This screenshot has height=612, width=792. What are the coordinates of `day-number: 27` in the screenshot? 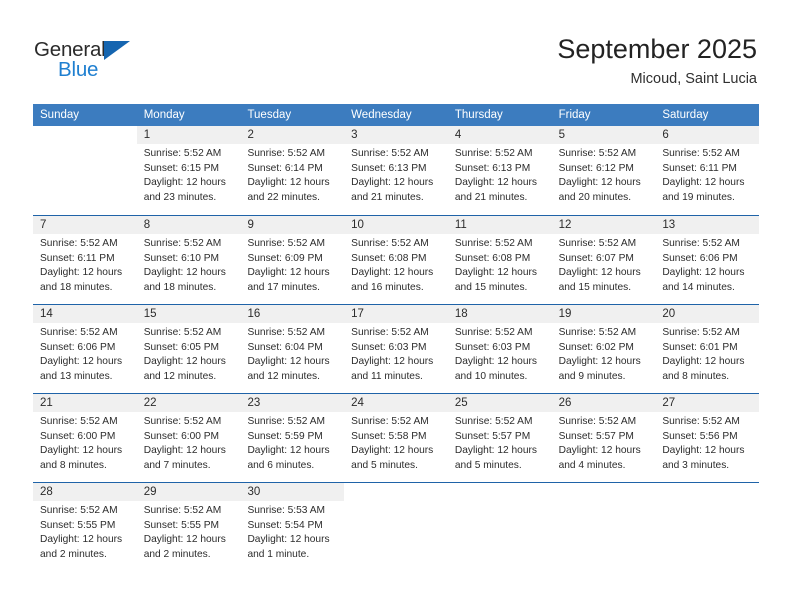 It's located at (669, 403).